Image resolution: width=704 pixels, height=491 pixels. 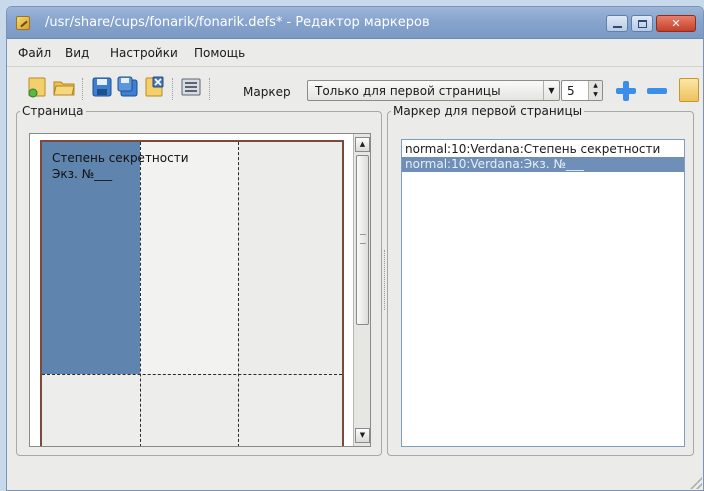 What do you see at coordinates (102, 87) in the screenshot?
I see `save-icon` at bounding box center [102, 87].